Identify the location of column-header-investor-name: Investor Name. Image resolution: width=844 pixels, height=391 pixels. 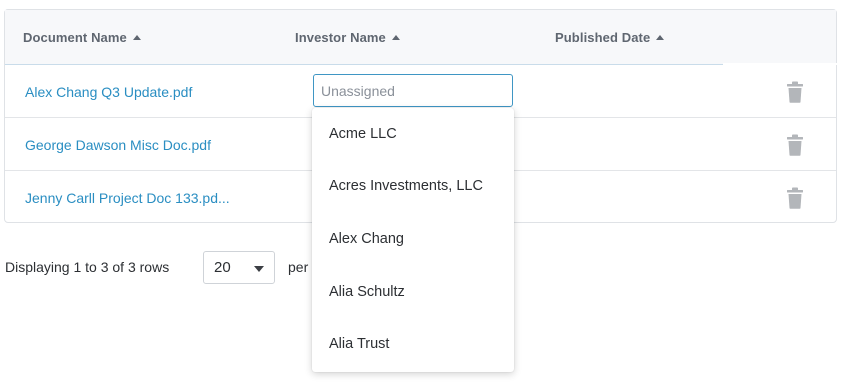
(347, 37).